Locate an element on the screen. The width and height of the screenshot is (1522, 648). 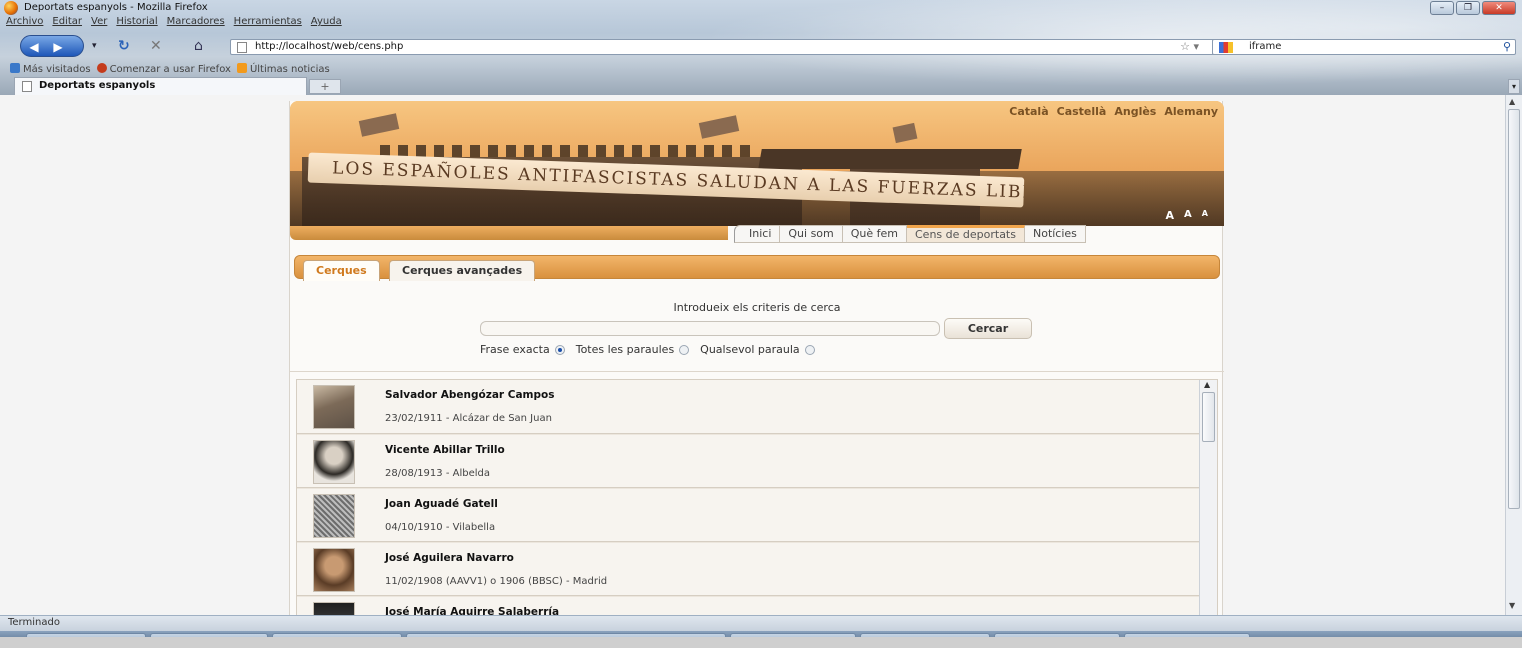
search-input is located at coordinates (710, 328).